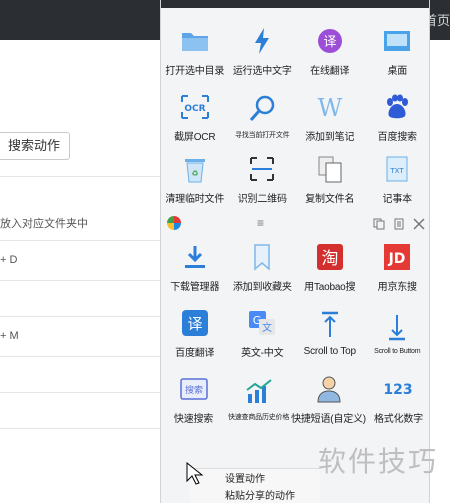 The image size is (450, 503). Describe the element at coordinates (262, 257) in the screenshot. I see `bookmark-icon` at that location.